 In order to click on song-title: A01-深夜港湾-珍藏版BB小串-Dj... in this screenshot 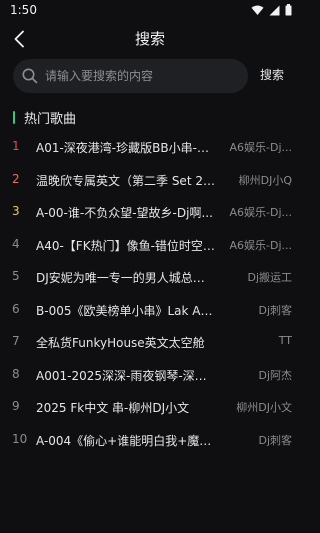, I will do `click(126, 148)`.